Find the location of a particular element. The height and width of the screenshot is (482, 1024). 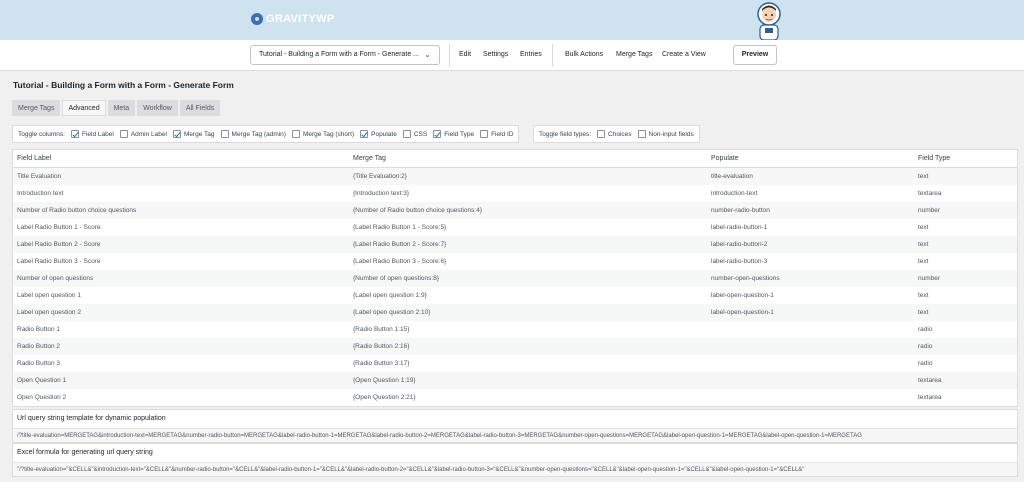

logo-text: GRAVITYWP is located at coordinates (300, 19).